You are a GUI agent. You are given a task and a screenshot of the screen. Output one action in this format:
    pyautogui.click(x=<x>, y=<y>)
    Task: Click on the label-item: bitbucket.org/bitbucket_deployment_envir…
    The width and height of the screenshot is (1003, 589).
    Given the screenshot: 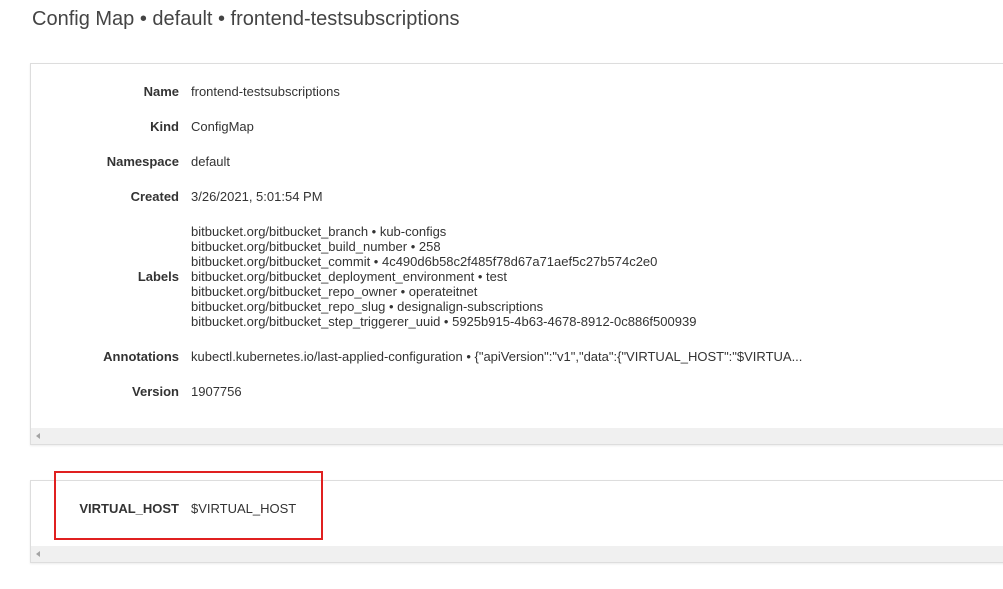 What is the action you would take?
    pyautogui.click(x=349, y=276)
    